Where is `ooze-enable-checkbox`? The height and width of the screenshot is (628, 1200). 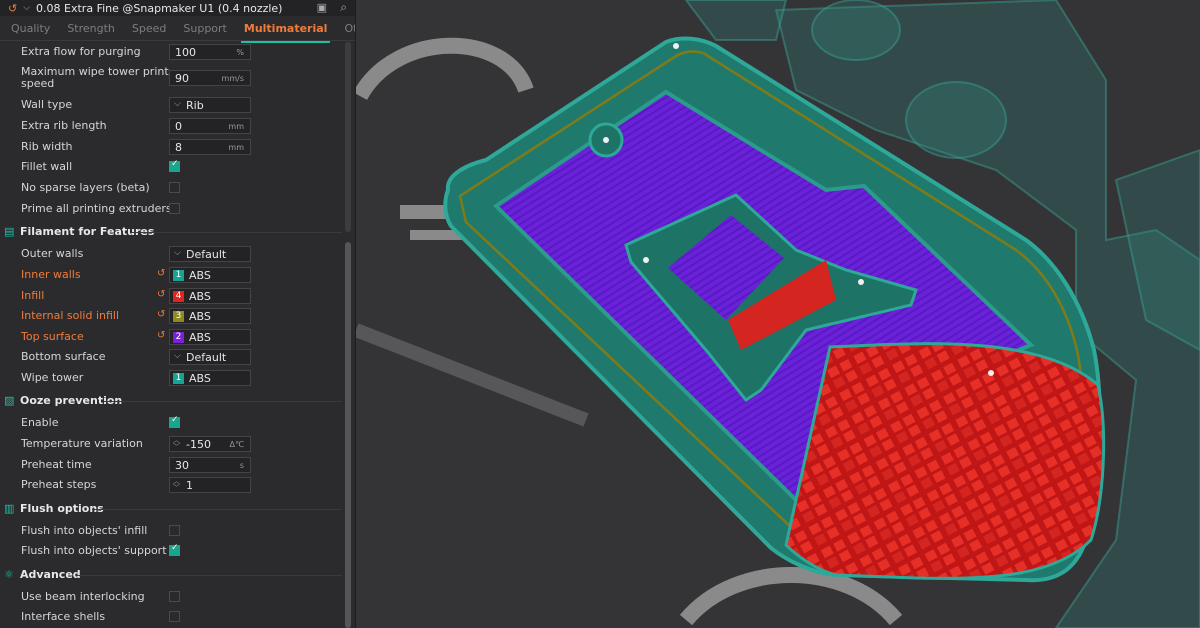 ooze-enable-checkbox is located at coordinates (174, 421).